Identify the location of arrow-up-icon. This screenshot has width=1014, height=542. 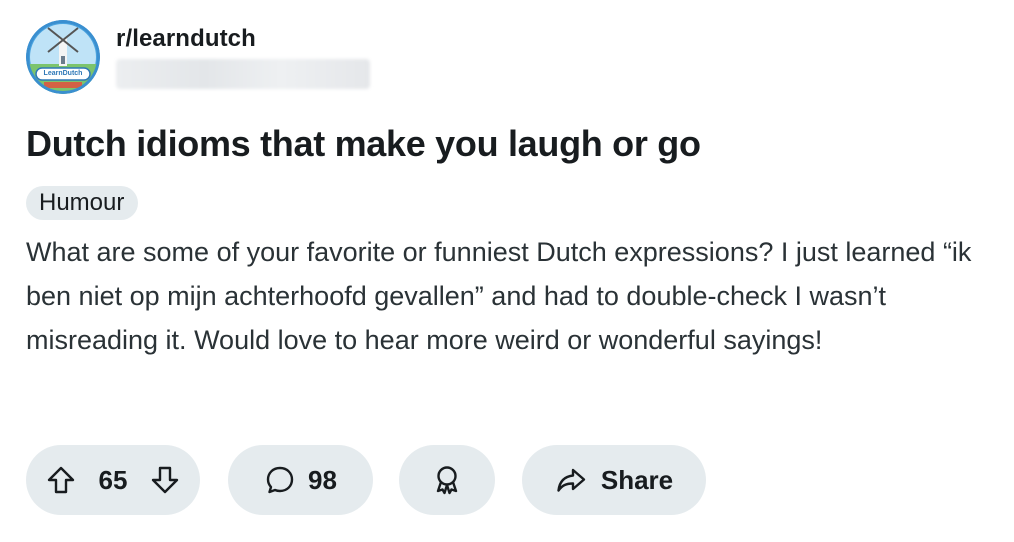
(61, 480).